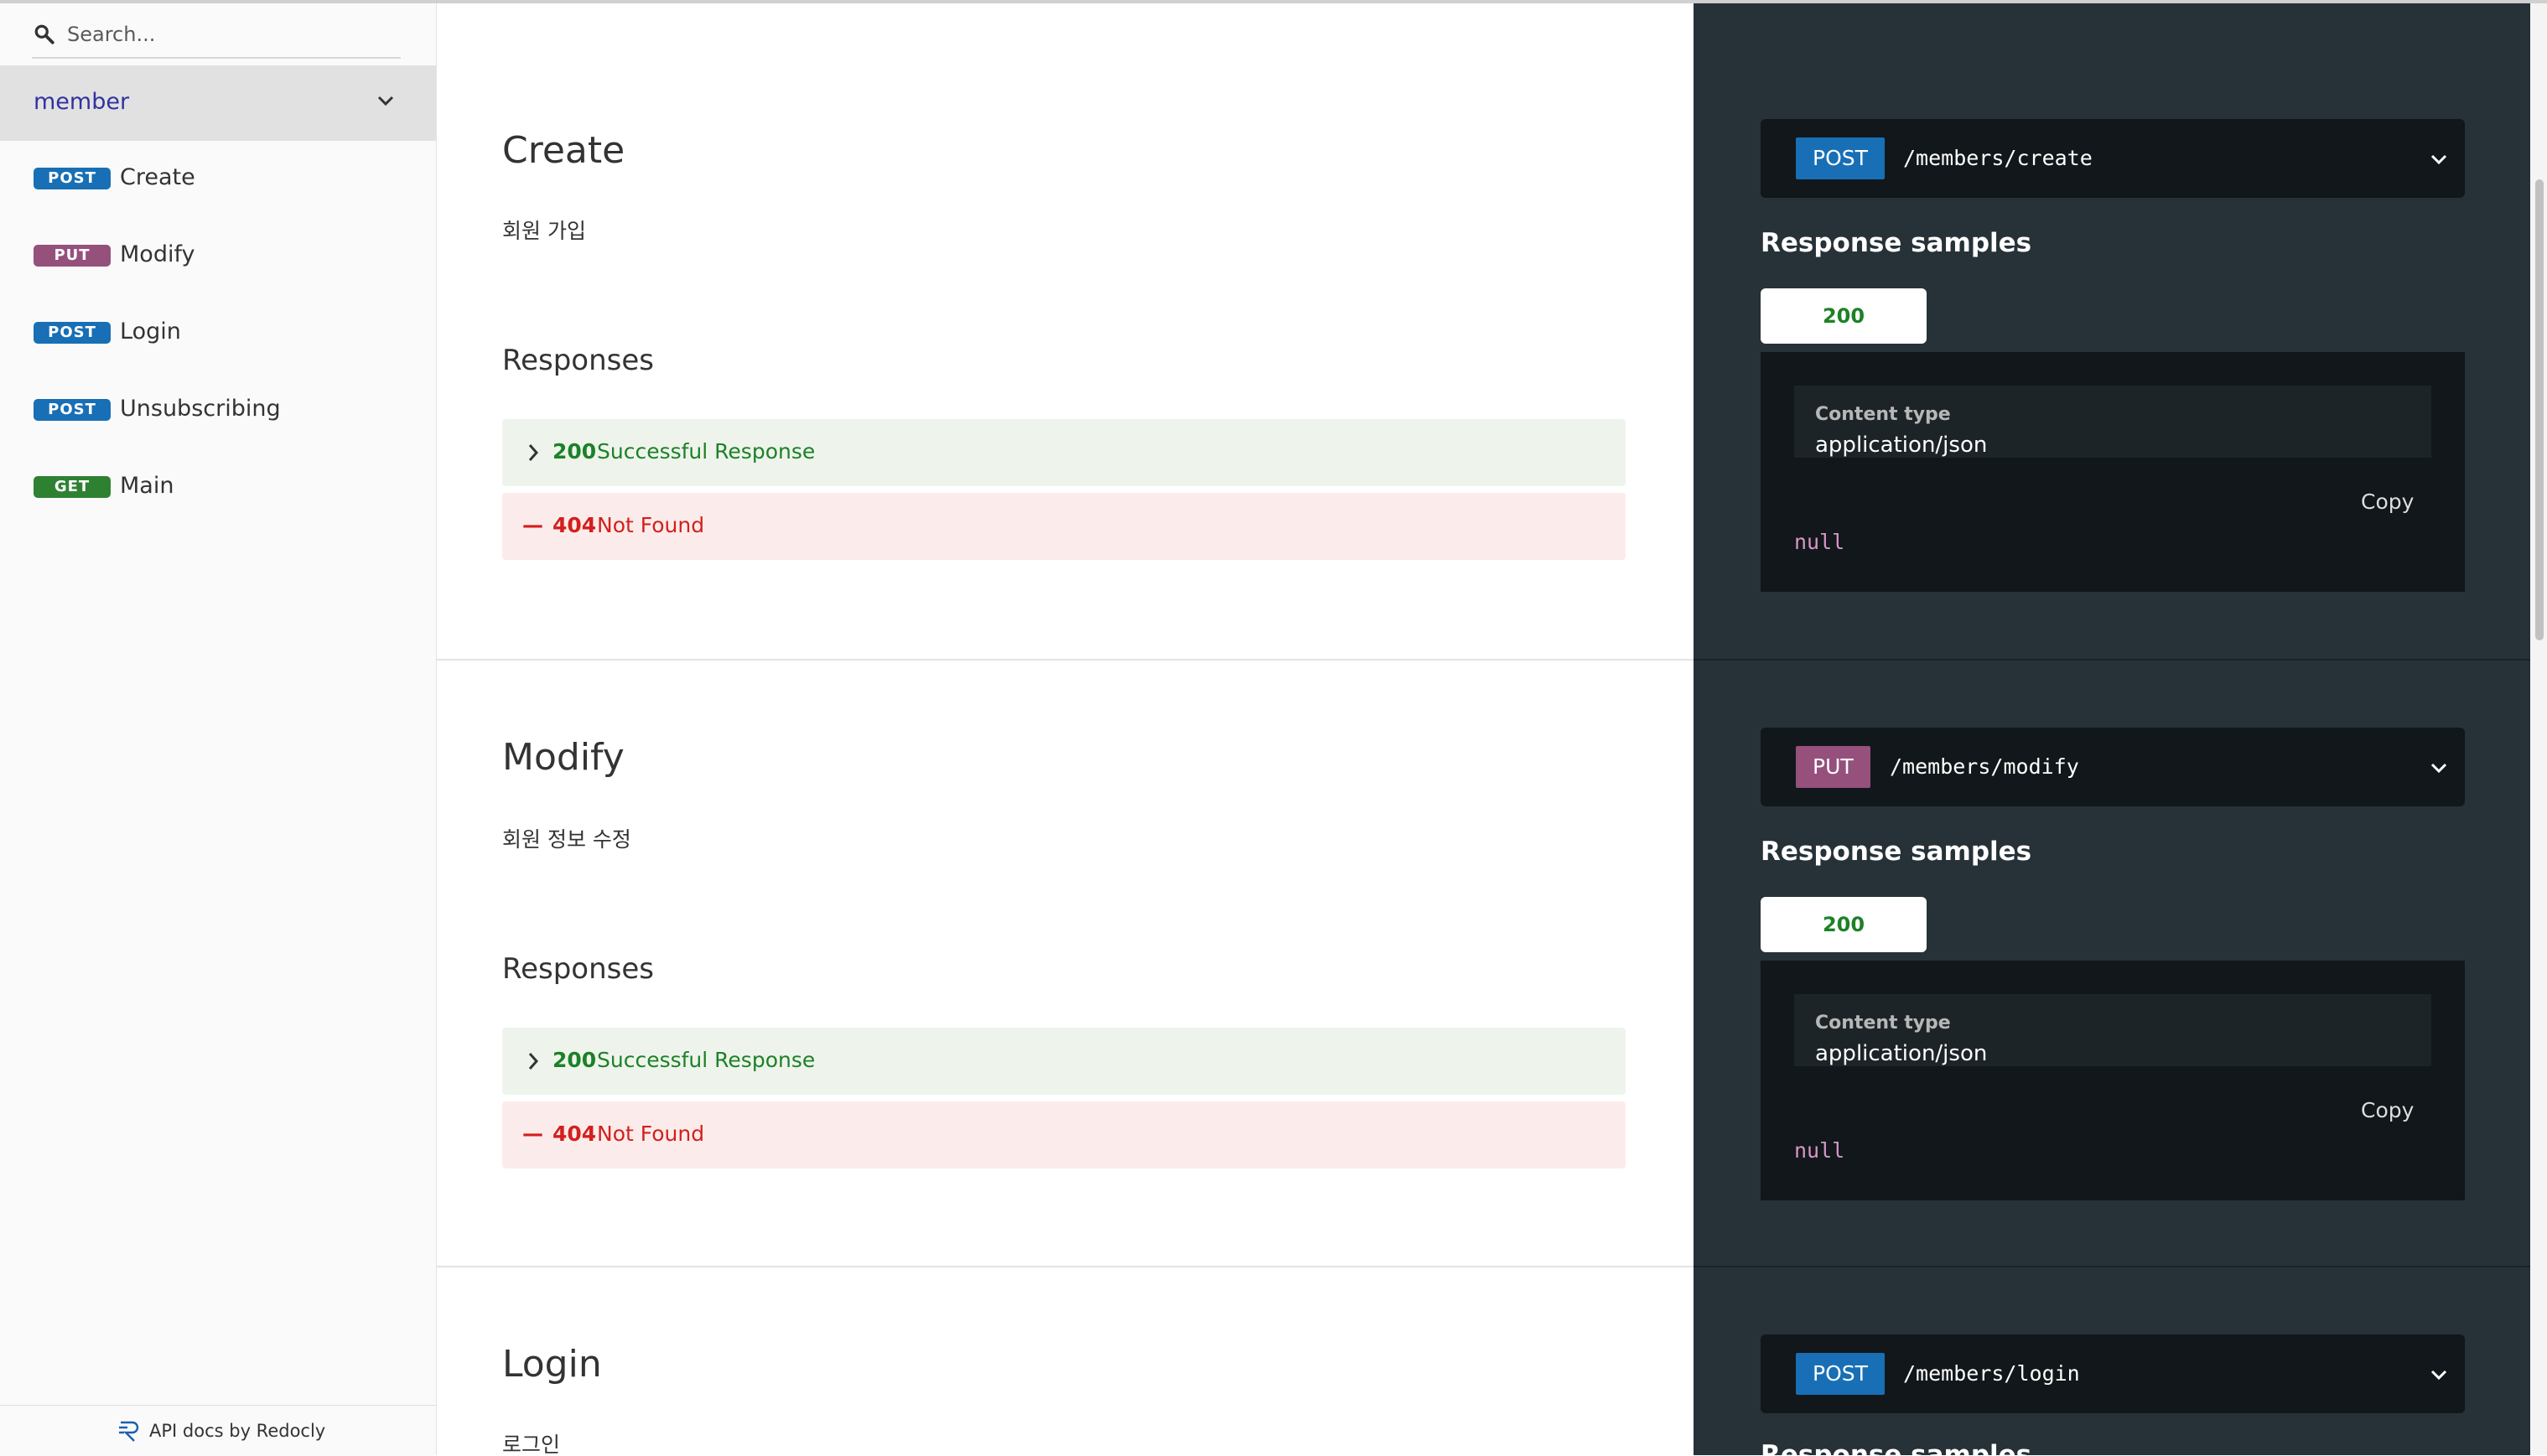  What do you see at coordinates (218, 182) in the screenshot?
I see `sidebar-item-create: POST Create` at bounding box center [218, 182].